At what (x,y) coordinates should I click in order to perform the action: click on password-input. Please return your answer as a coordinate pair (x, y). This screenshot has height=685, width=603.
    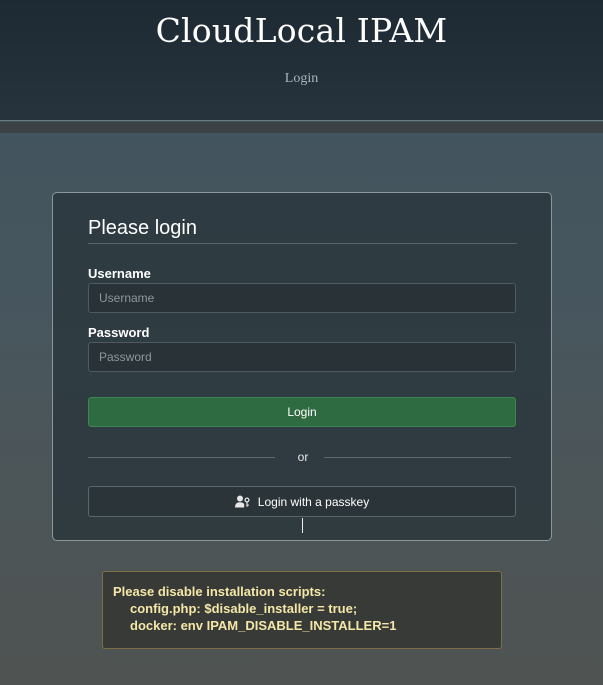
    Looking at the image, I should click on (302, 357).